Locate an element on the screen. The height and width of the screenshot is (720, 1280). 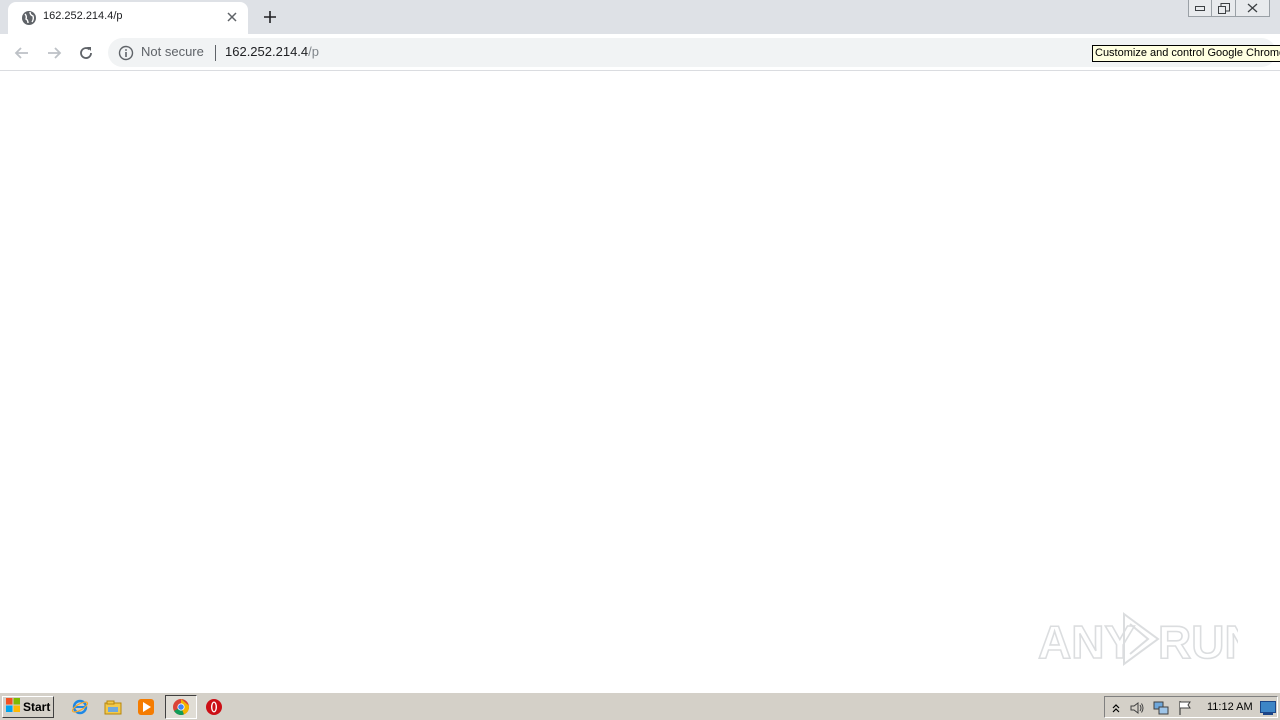
tab-title: 162.252.214.4/p is located at coordinates (83, 16).